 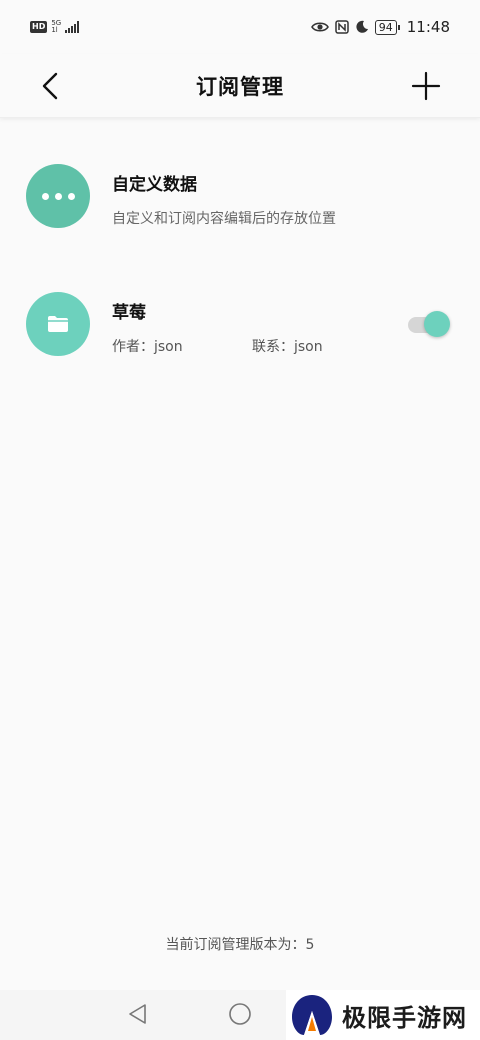 What do you see at coordinates (72, 27) in the screenshot?
I see `signal-icon` at bounding box center [72, 27].